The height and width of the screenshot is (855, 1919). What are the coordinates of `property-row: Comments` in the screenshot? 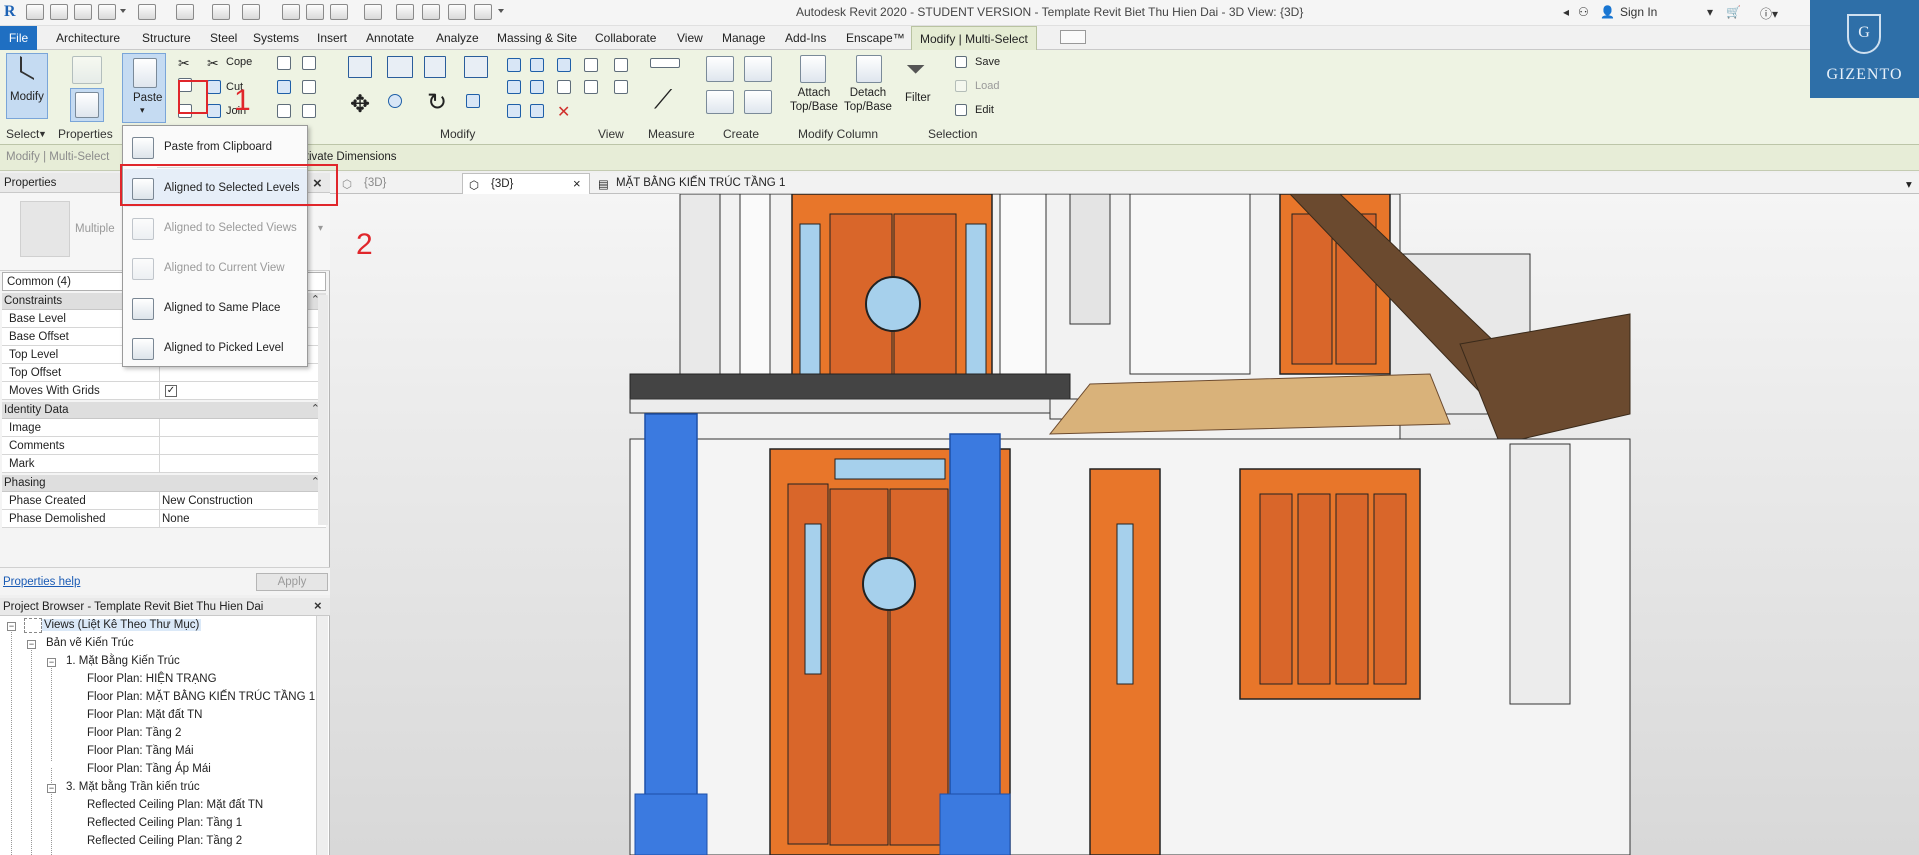 It's located at (164, 446).